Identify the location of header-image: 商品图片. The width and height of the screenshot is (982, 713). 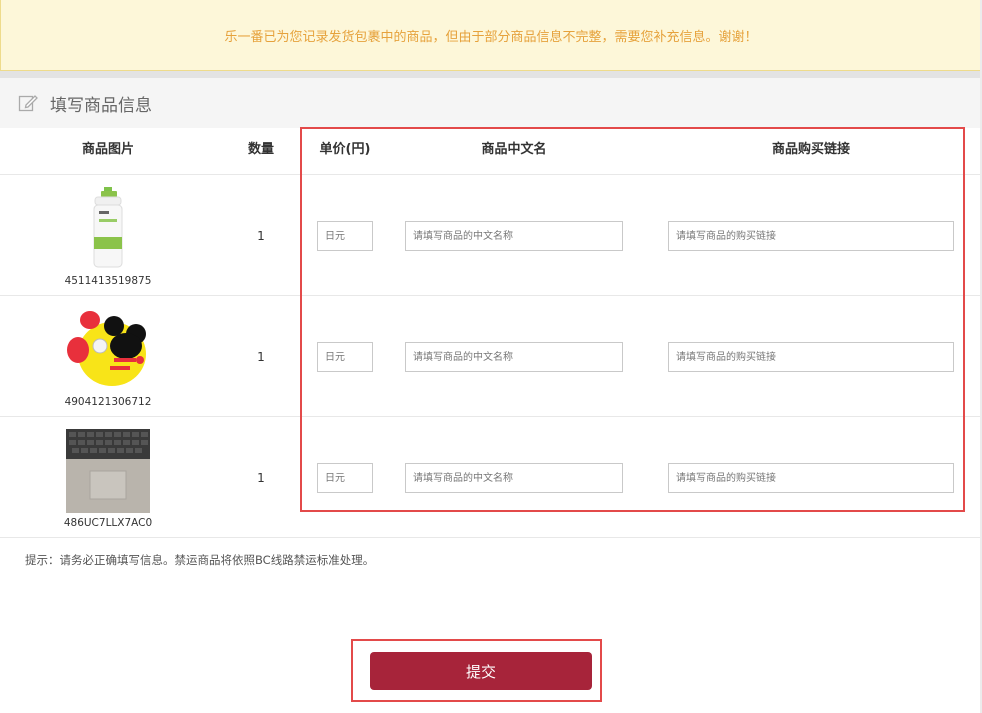
(107, 149).